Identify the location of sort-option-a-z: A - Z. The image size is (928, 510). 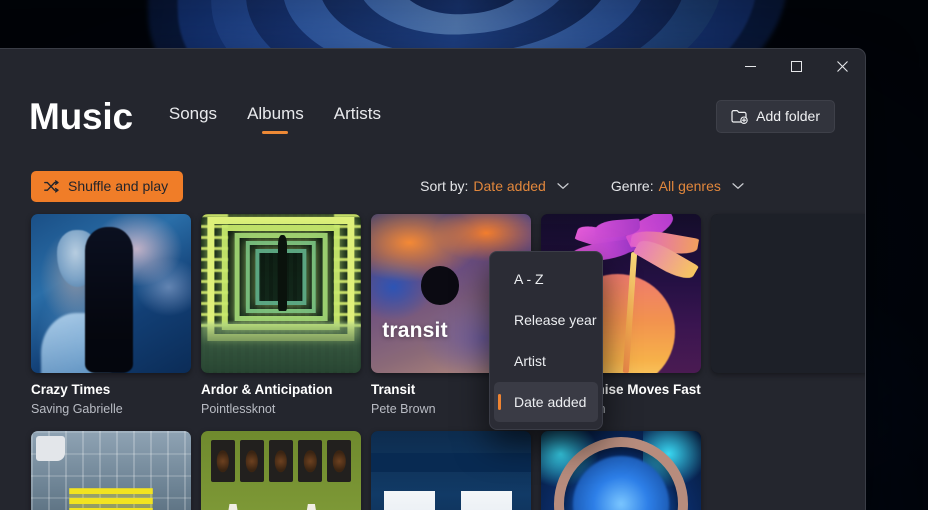
(546, 279).